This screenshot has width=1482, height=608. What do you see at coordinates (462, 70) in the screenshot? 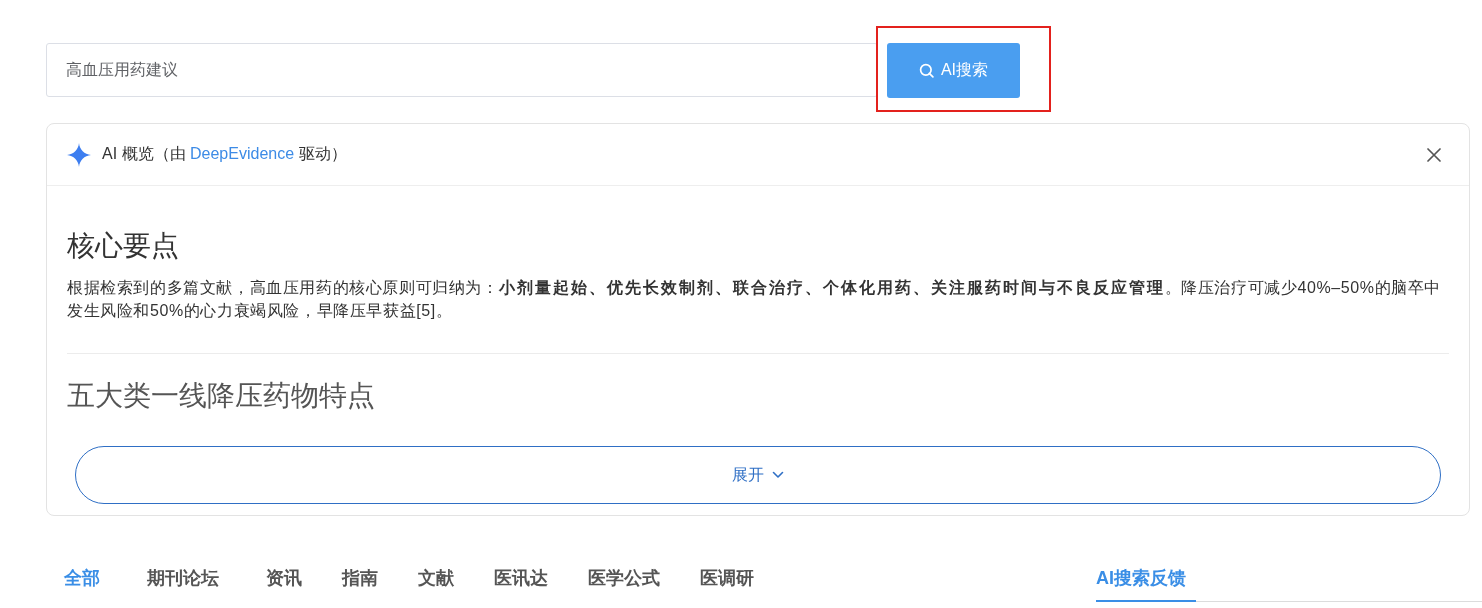
I see `search-field: 高血压用药建议` at bounding box center [462, 70].